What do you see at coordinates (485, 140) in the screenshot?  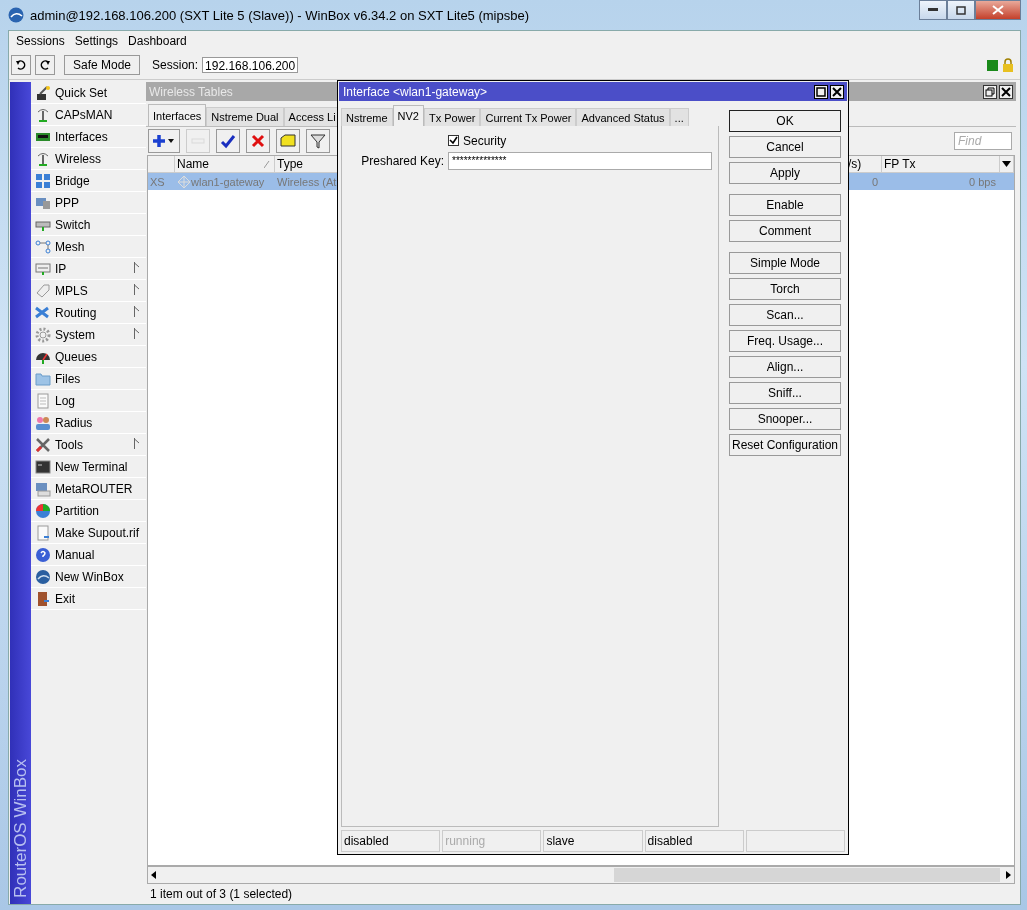 I see `checkbox-label: Security` at bounding box center [485, 140].